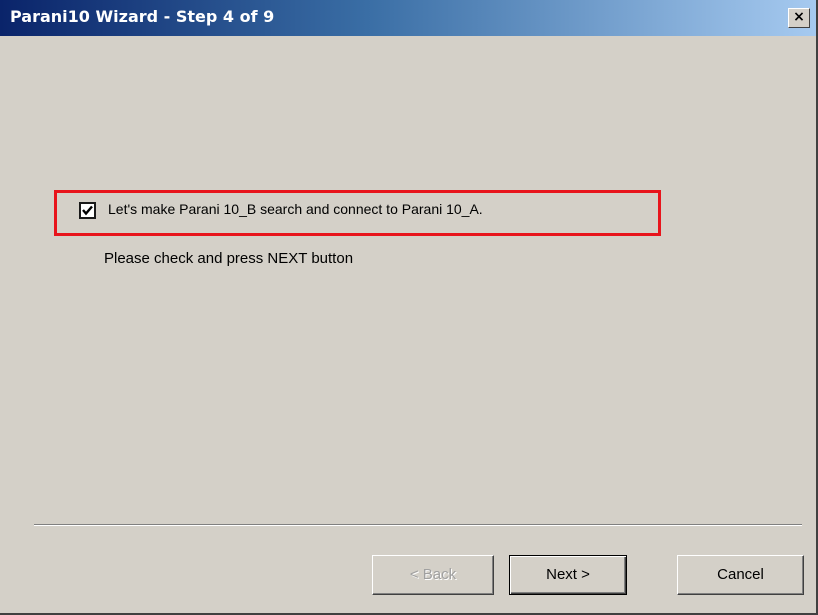 Image resolution: width=818 pixels, height=615 pixels. Describe the element at coordinates (568, 575) in the screenshot. I see `next-button: Next >` at that location.